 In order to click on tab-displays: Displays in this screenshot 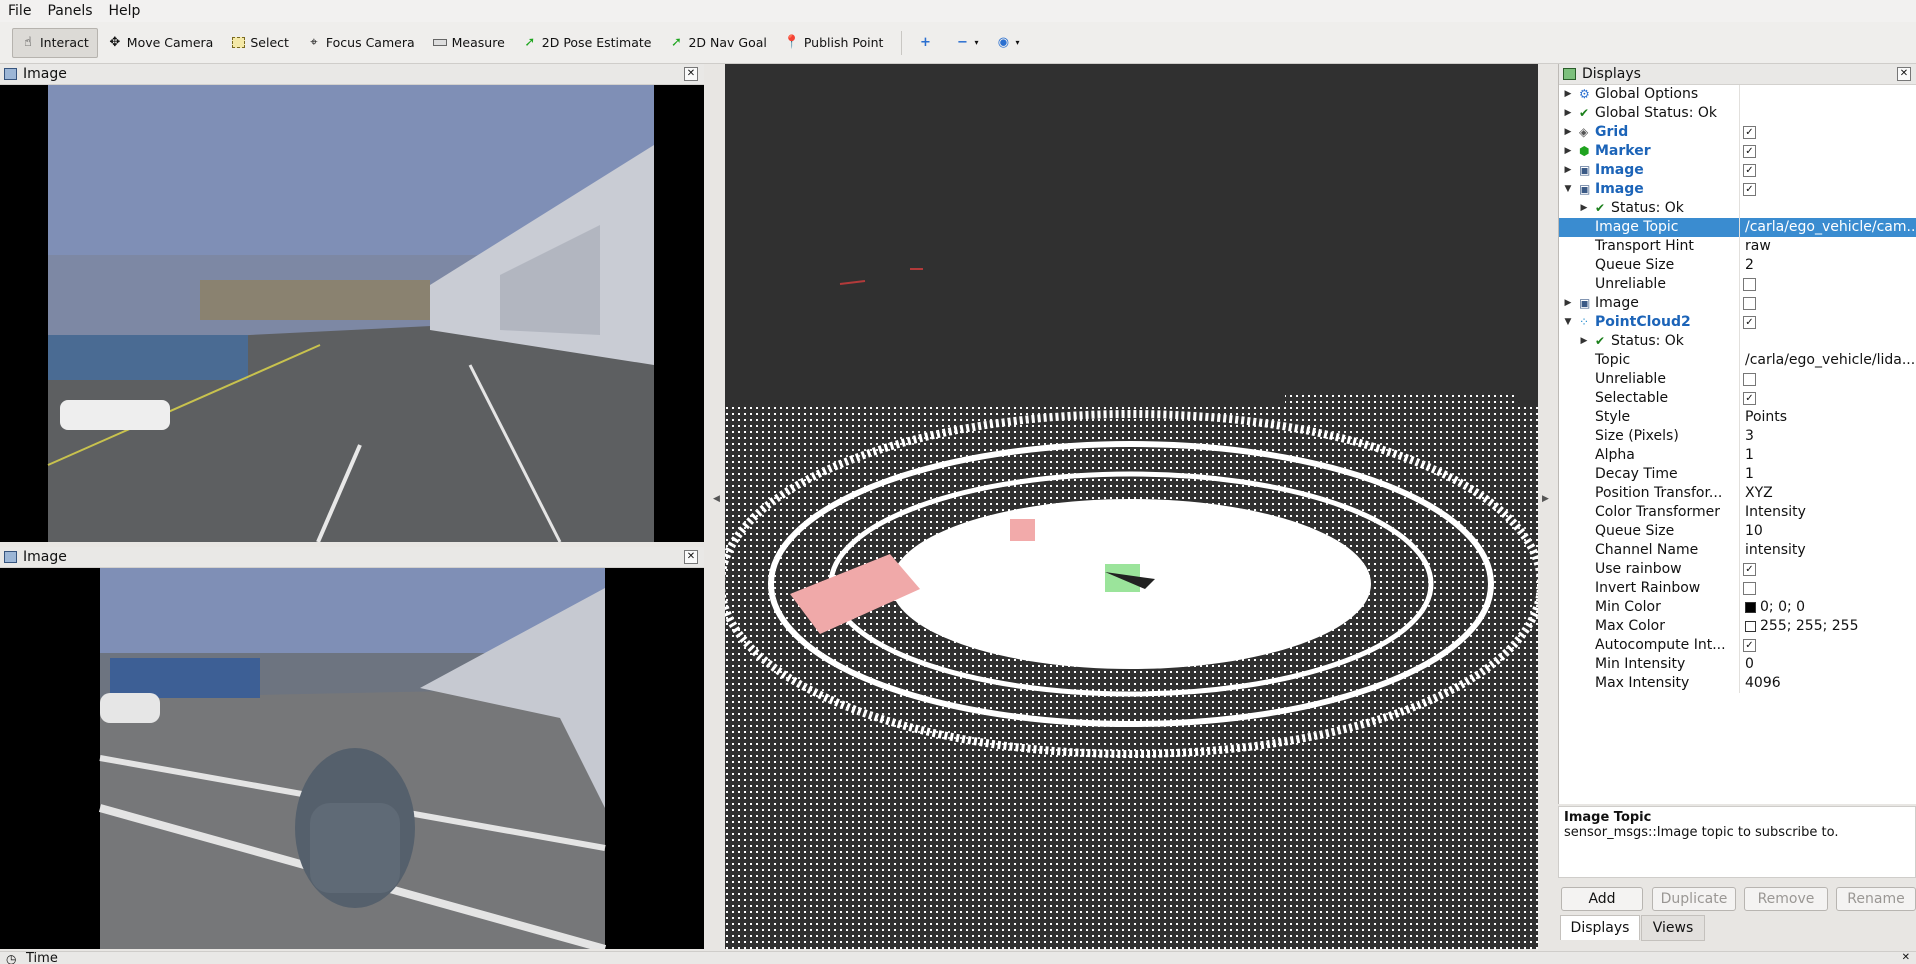, I will do `click(1600, 927)`.